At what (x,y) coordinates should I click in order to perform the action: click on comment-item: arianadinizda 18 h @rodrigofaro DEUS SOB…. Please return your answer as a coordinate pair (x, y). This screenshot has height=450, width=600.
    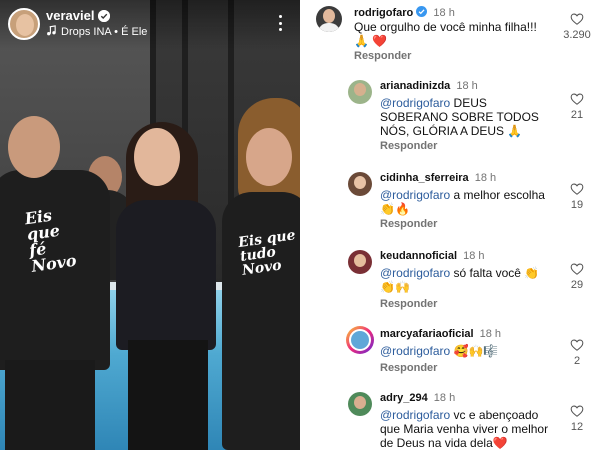
    Looking at the image, I should click on (450, 116).